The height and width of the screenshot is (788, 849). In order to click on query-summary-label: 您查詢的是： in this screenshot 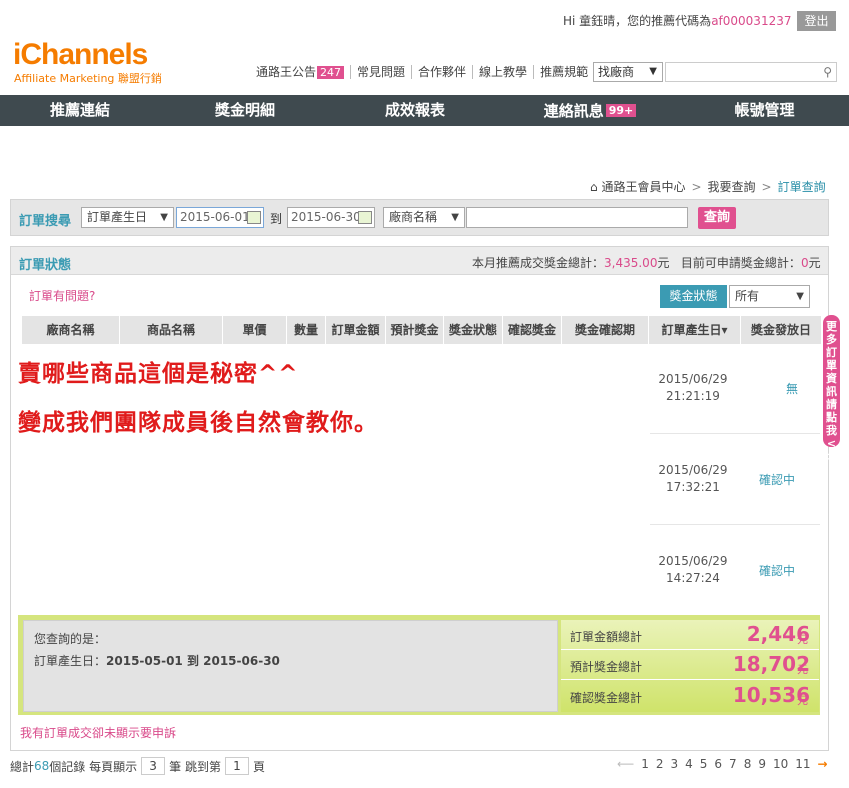, I will do `click(70, 639)`.